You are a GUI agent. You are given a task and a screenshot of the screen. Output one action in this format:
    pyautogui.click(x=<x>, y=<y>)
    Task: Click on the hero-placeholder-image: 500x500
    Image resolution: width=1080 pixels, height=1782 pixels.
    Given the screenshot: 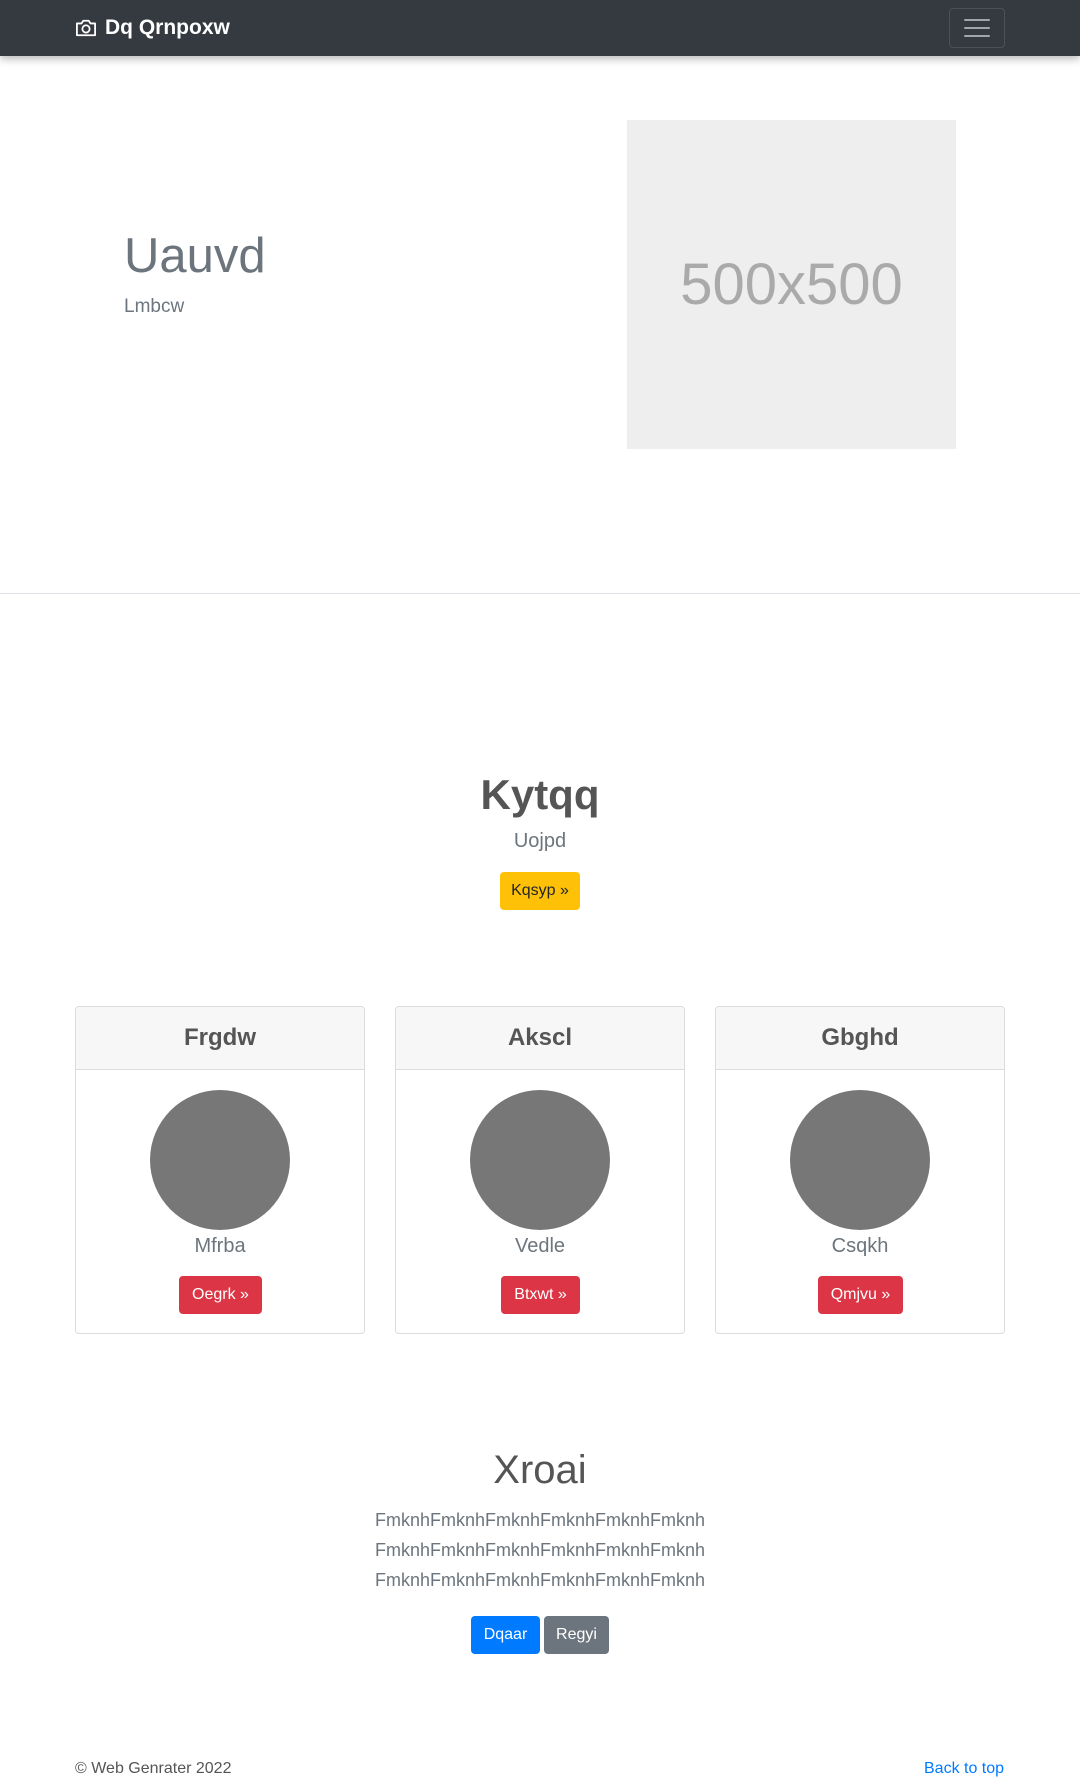 What is the action you would take?
    pyautogui.click(x=791, y=284)
    